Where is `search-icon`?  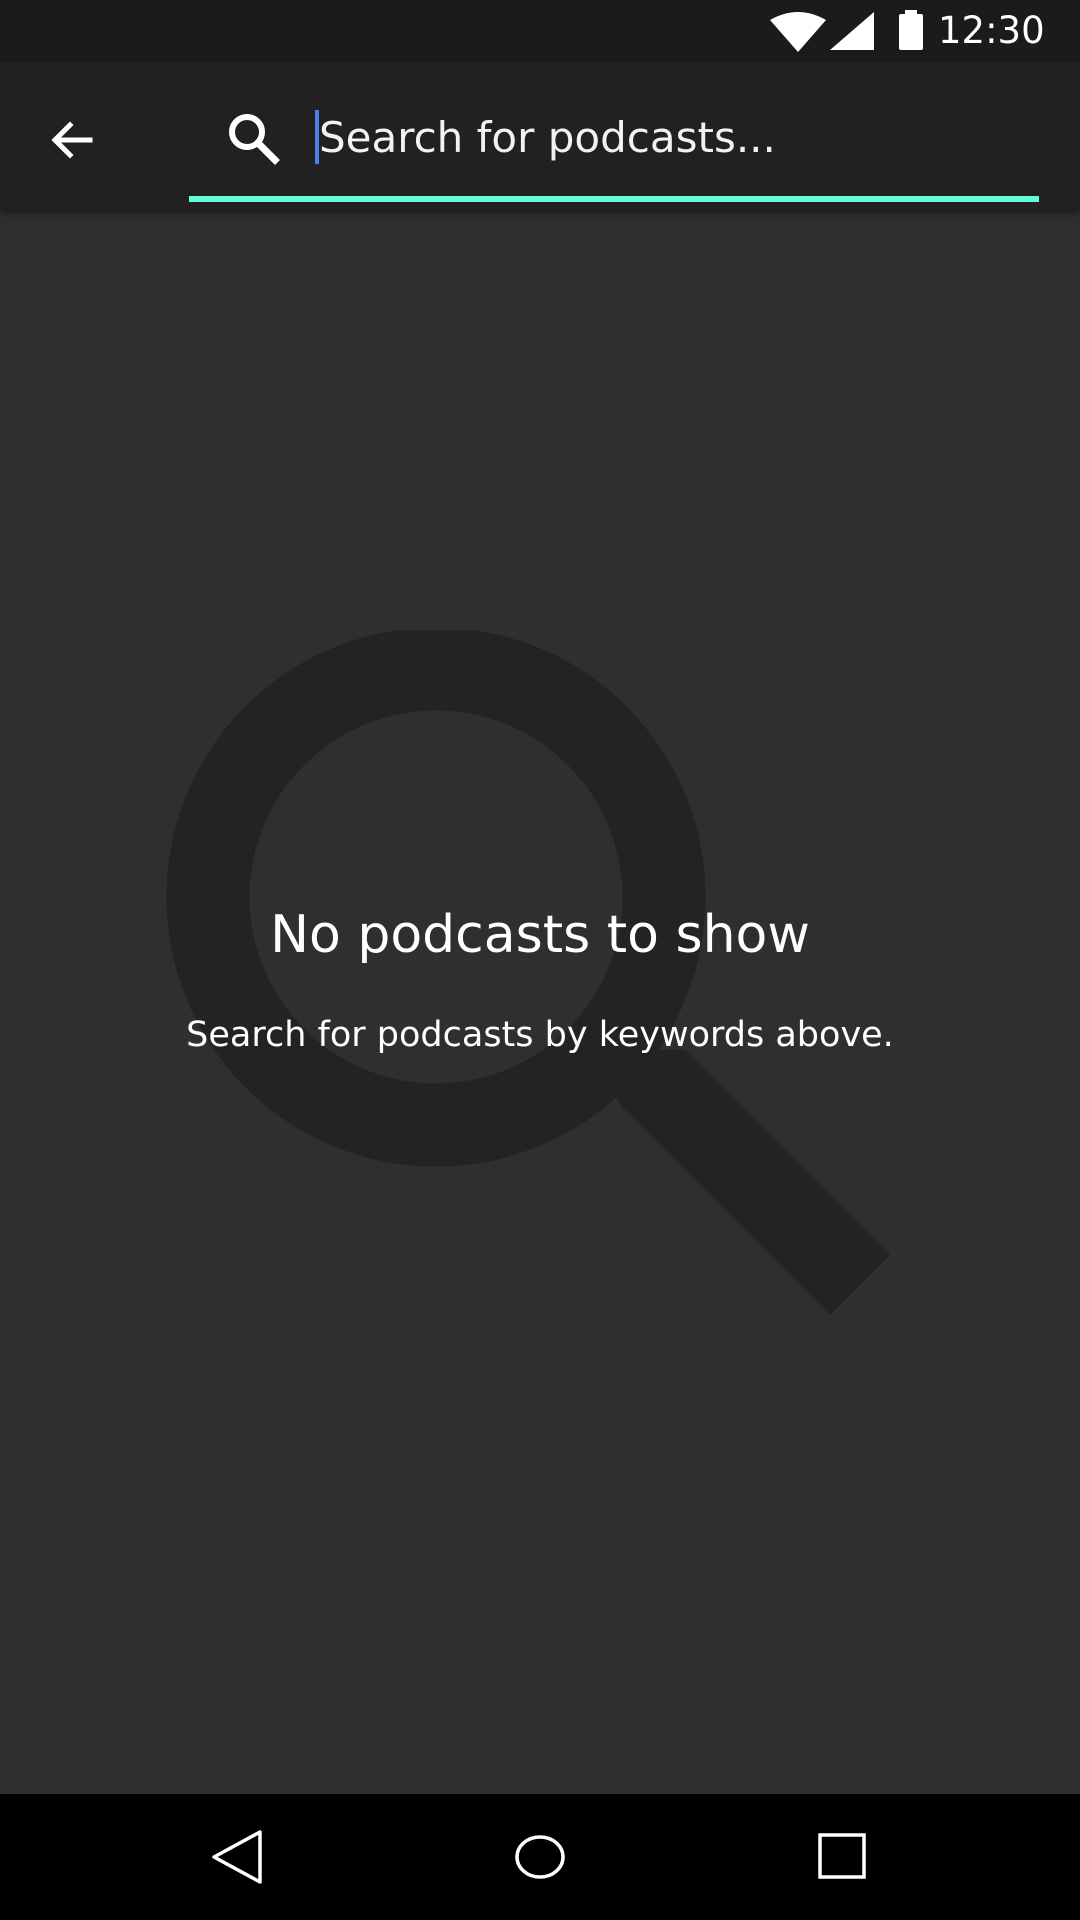
search-icon is located at coordinates (254, 139).